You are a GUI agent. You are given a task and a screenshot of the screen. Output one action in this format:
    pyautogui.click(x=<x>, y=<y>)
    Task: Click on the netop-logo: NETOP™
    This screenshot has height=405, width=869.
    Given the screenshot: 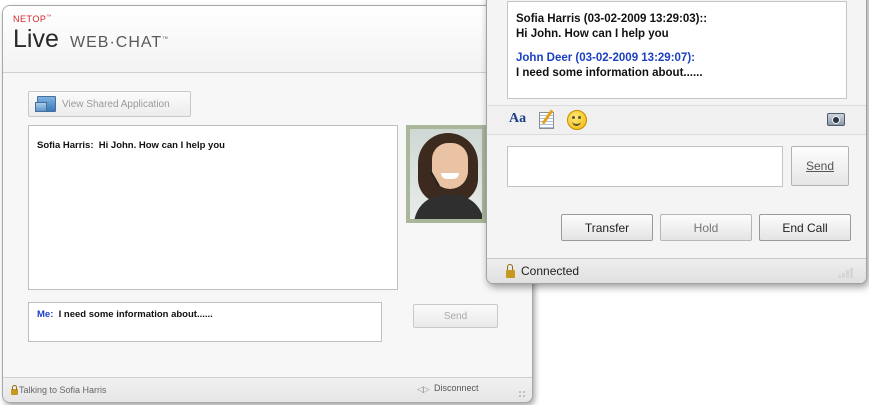 What is the action you would take?
    pyautogui.click(x=32, y=19)
    